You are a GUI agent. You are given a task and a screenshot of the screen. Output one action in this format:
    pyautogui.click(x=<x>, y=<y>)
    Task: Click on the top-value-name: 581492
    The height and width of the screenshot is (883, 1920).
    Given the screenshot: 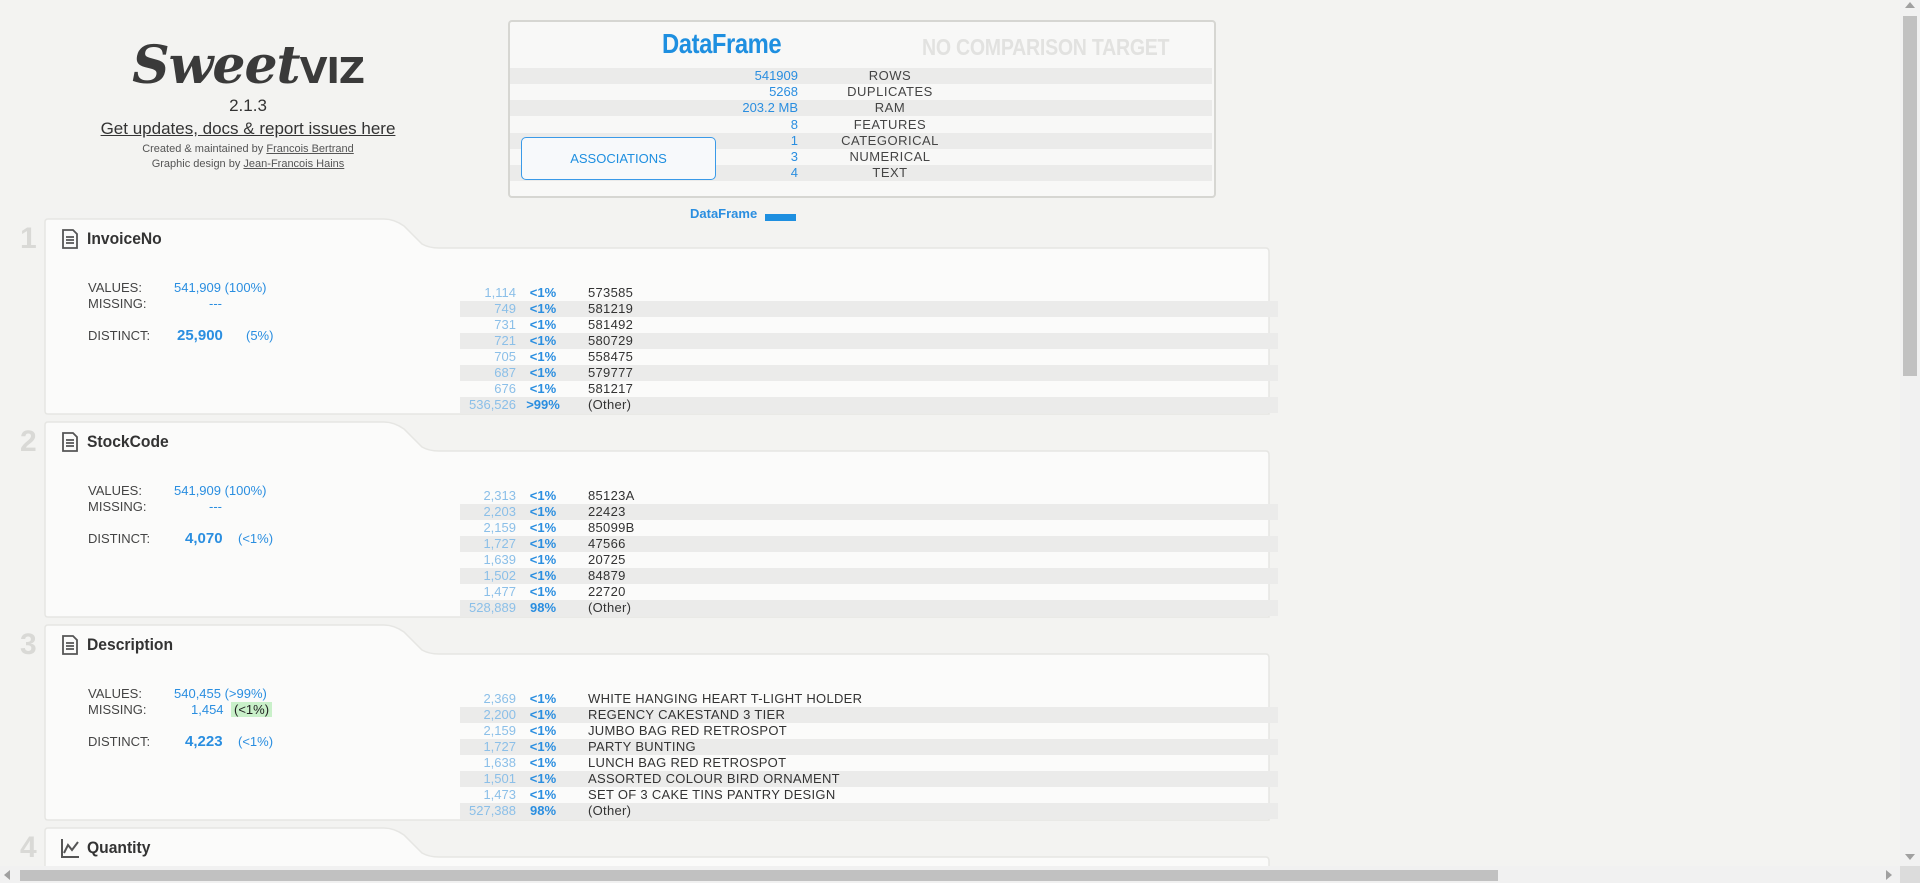 What is the action you would take?
    pyautogui.click(x=611, y=324)
    